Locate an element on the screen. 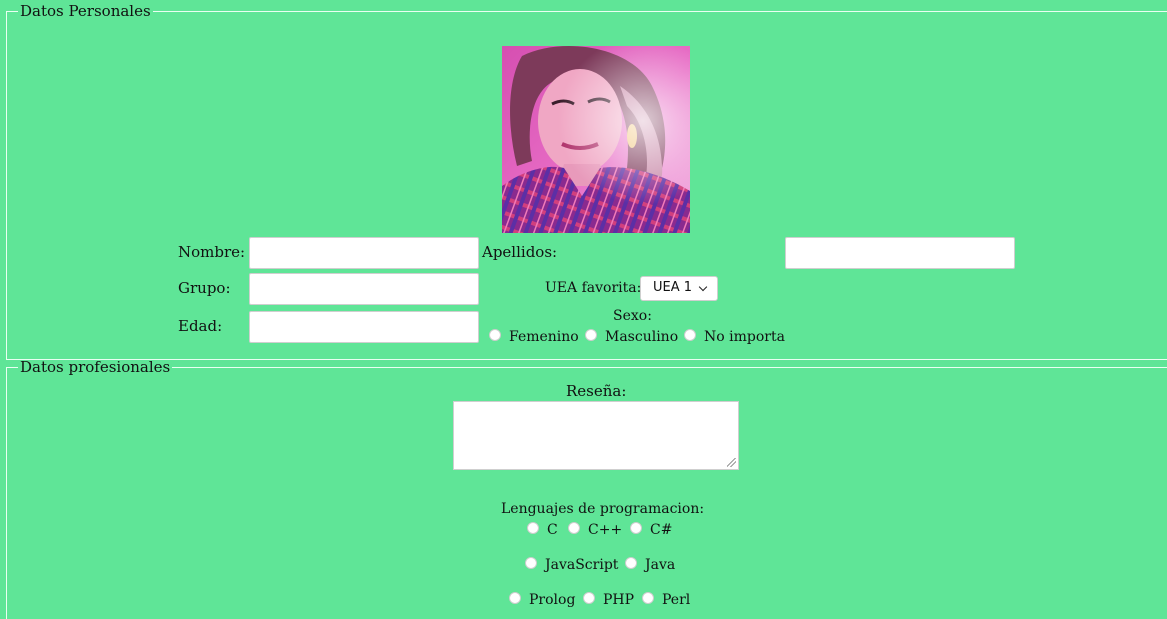 This screenshot has width=1167, height=619. sexo-option-label: No importa is located at coordinates (744, 337).